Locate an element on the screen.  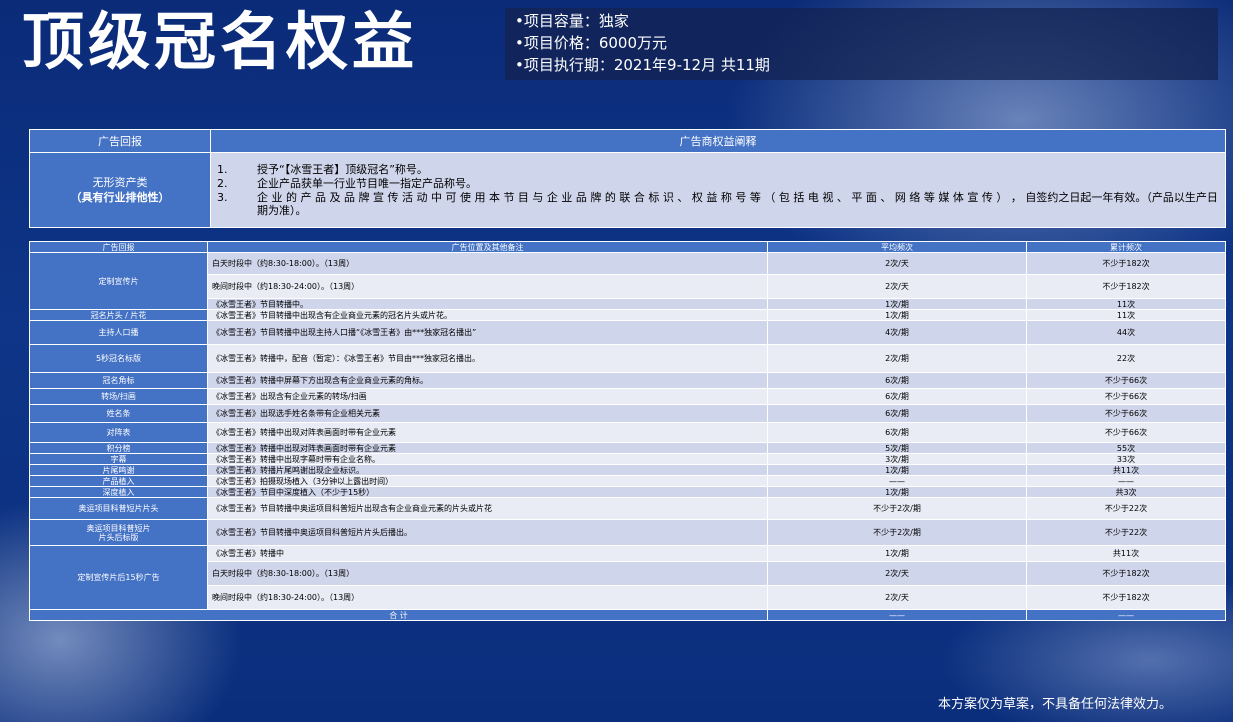
table-row: 晚间时段中（约18:30-24:00）。（13周） 2次/天 不少于182次 is located at coordinates (628, 597).